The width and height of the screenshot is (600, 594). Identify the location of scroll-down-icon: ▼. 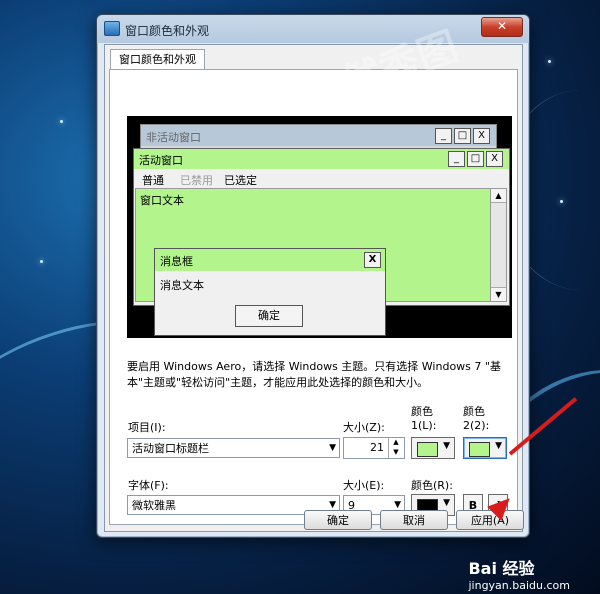
(498, 294).